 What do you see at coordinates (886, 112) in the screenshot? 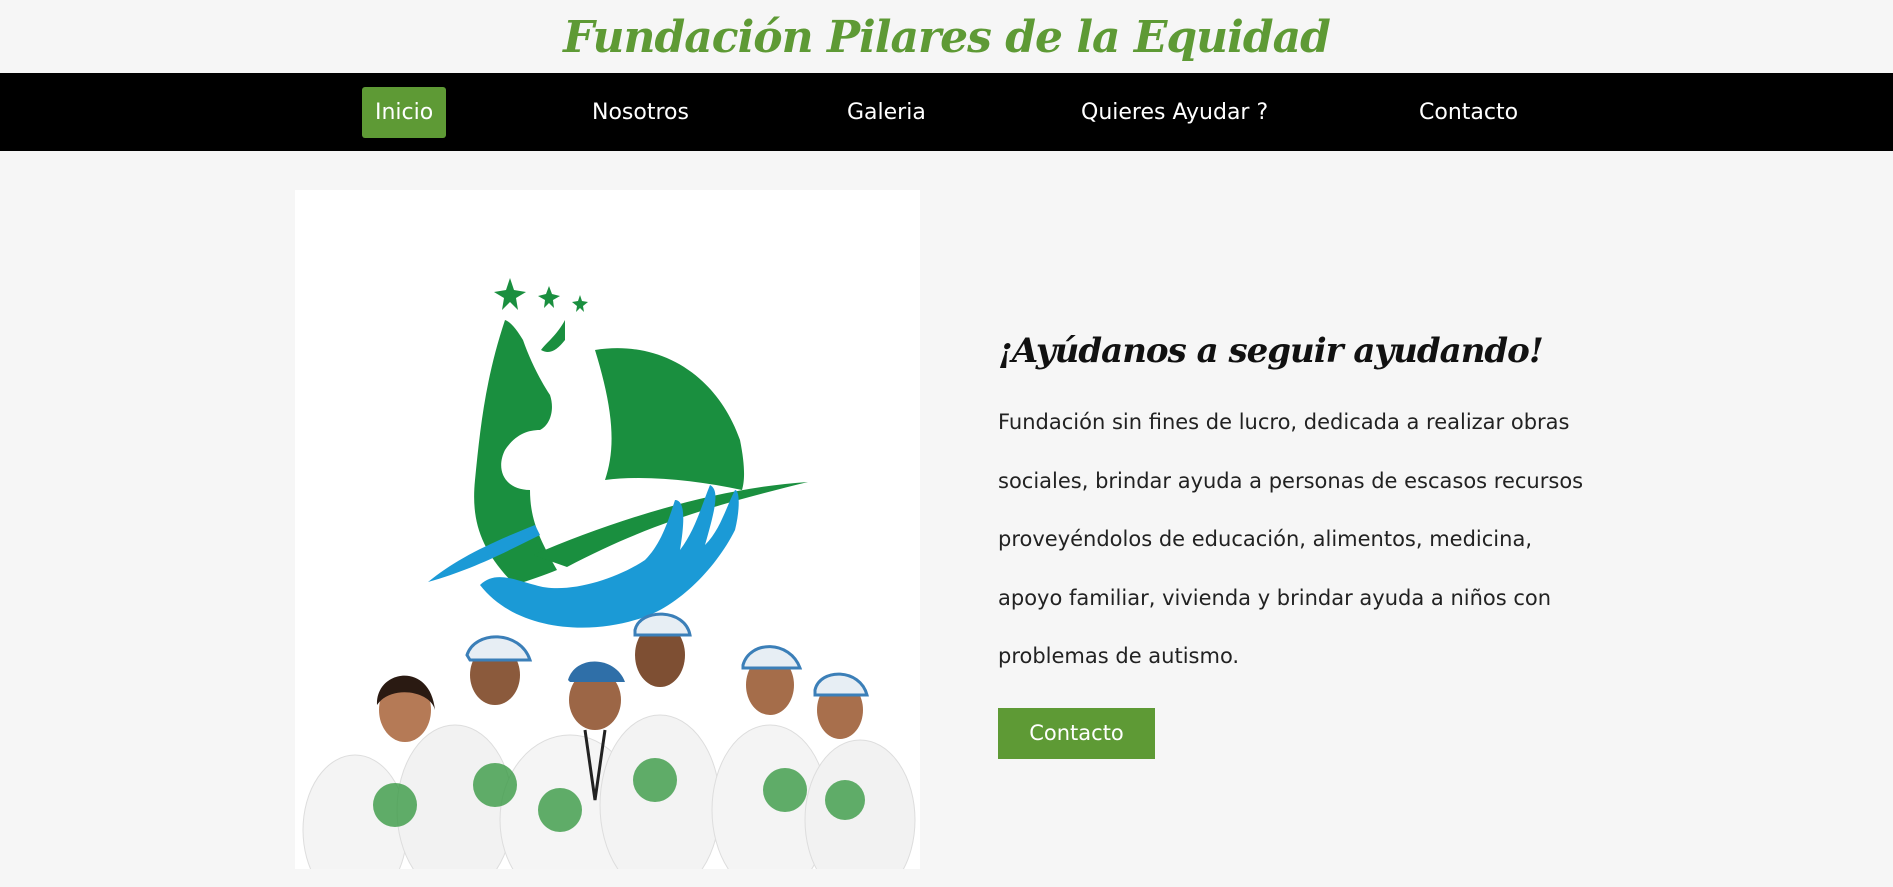
I see `nav-item-galeria: Galeria` at bounding box center [886, 112].